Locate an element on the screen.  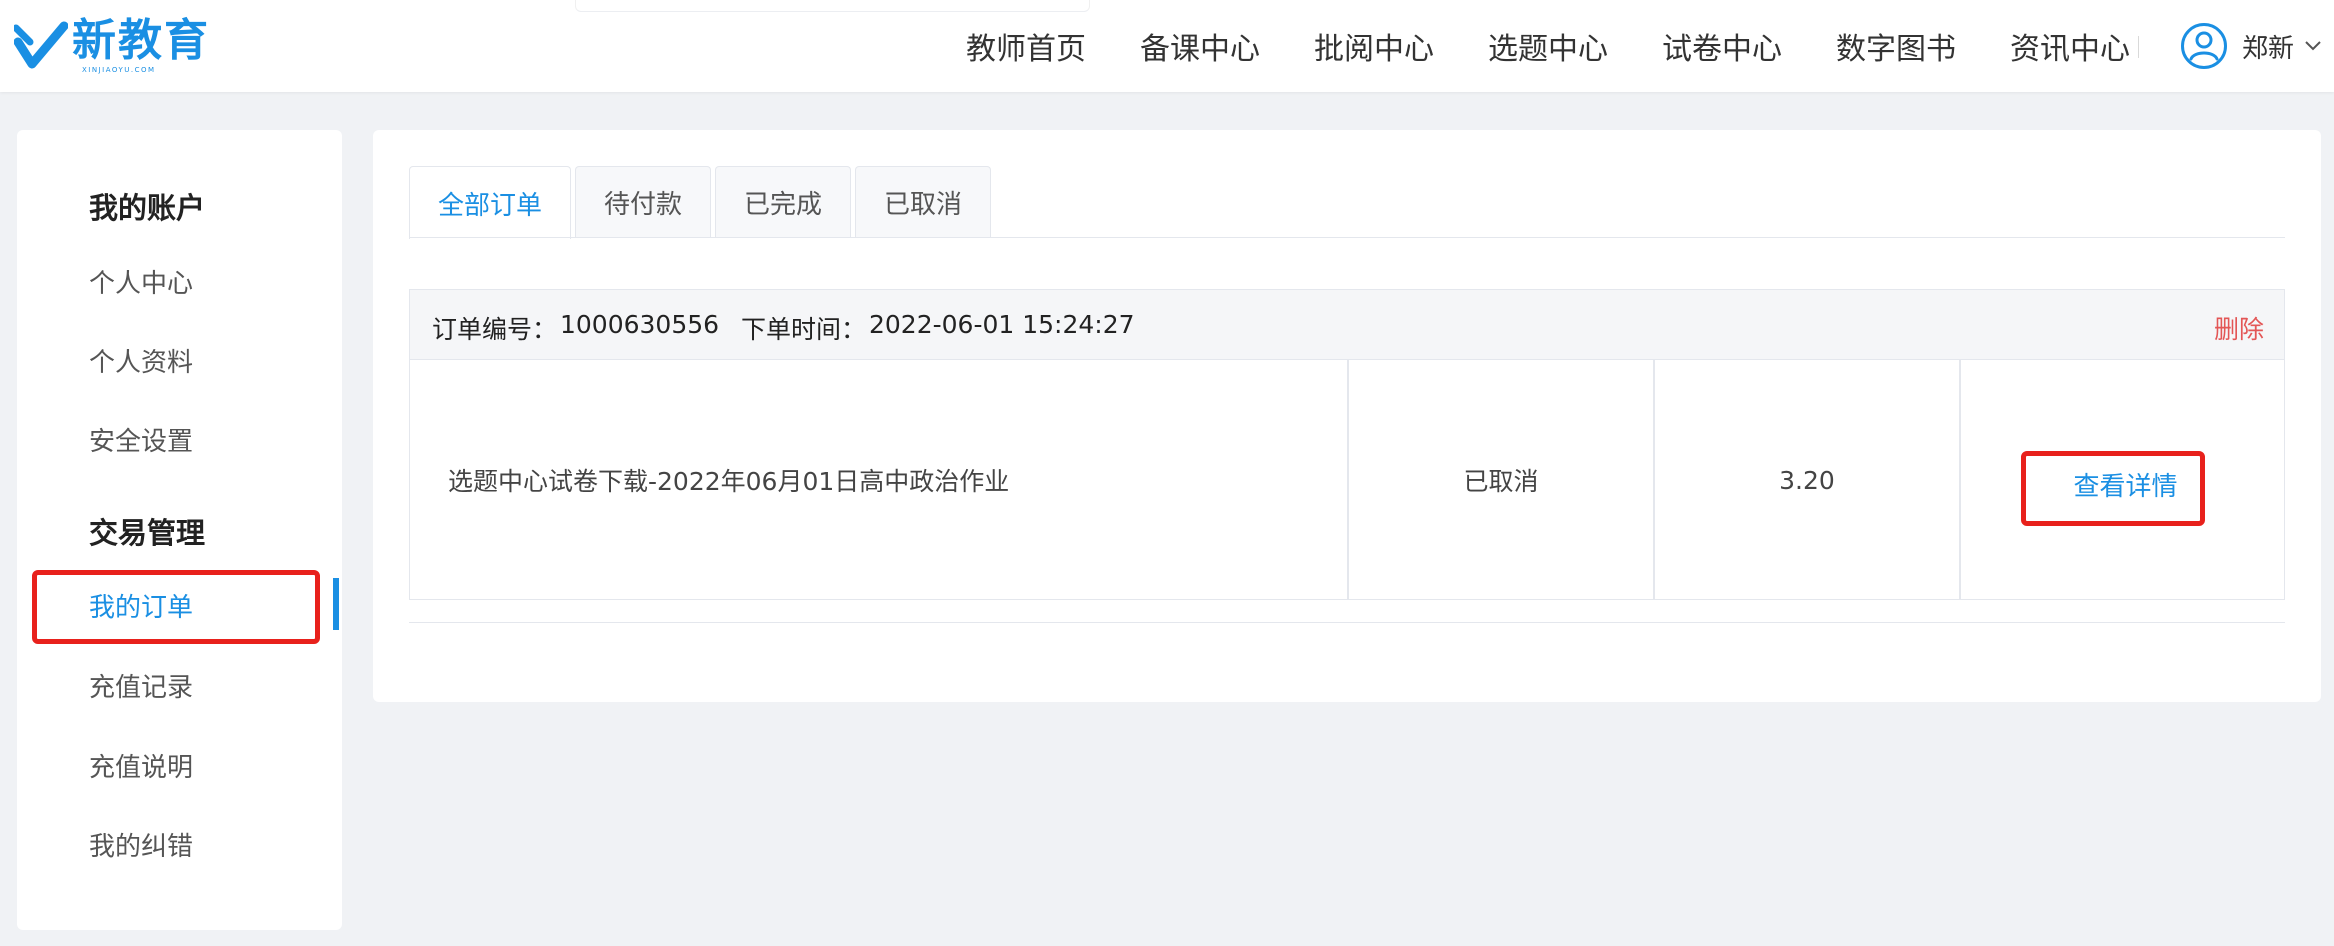
logo-check-icon is located at coordinates (41, 45).